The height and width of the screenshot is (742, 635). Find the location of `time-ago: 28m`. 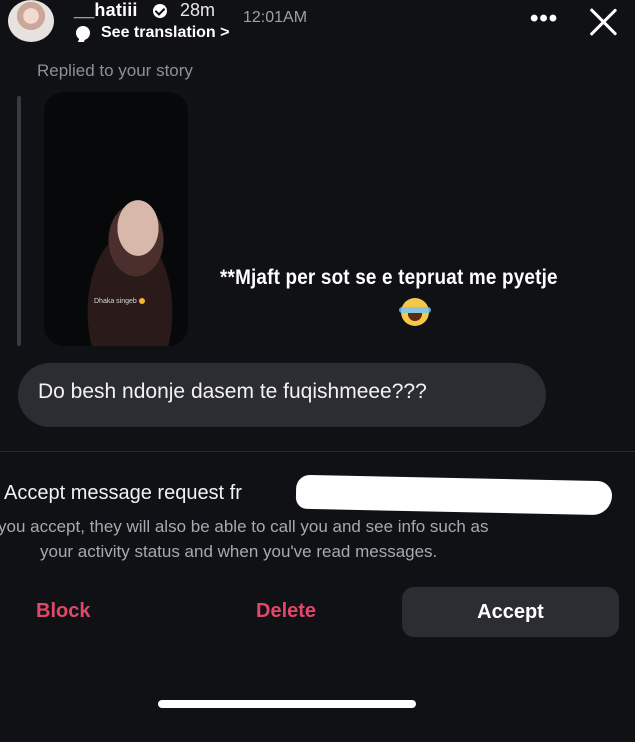

time-ago: 28m is located at coordinates (198, 10).